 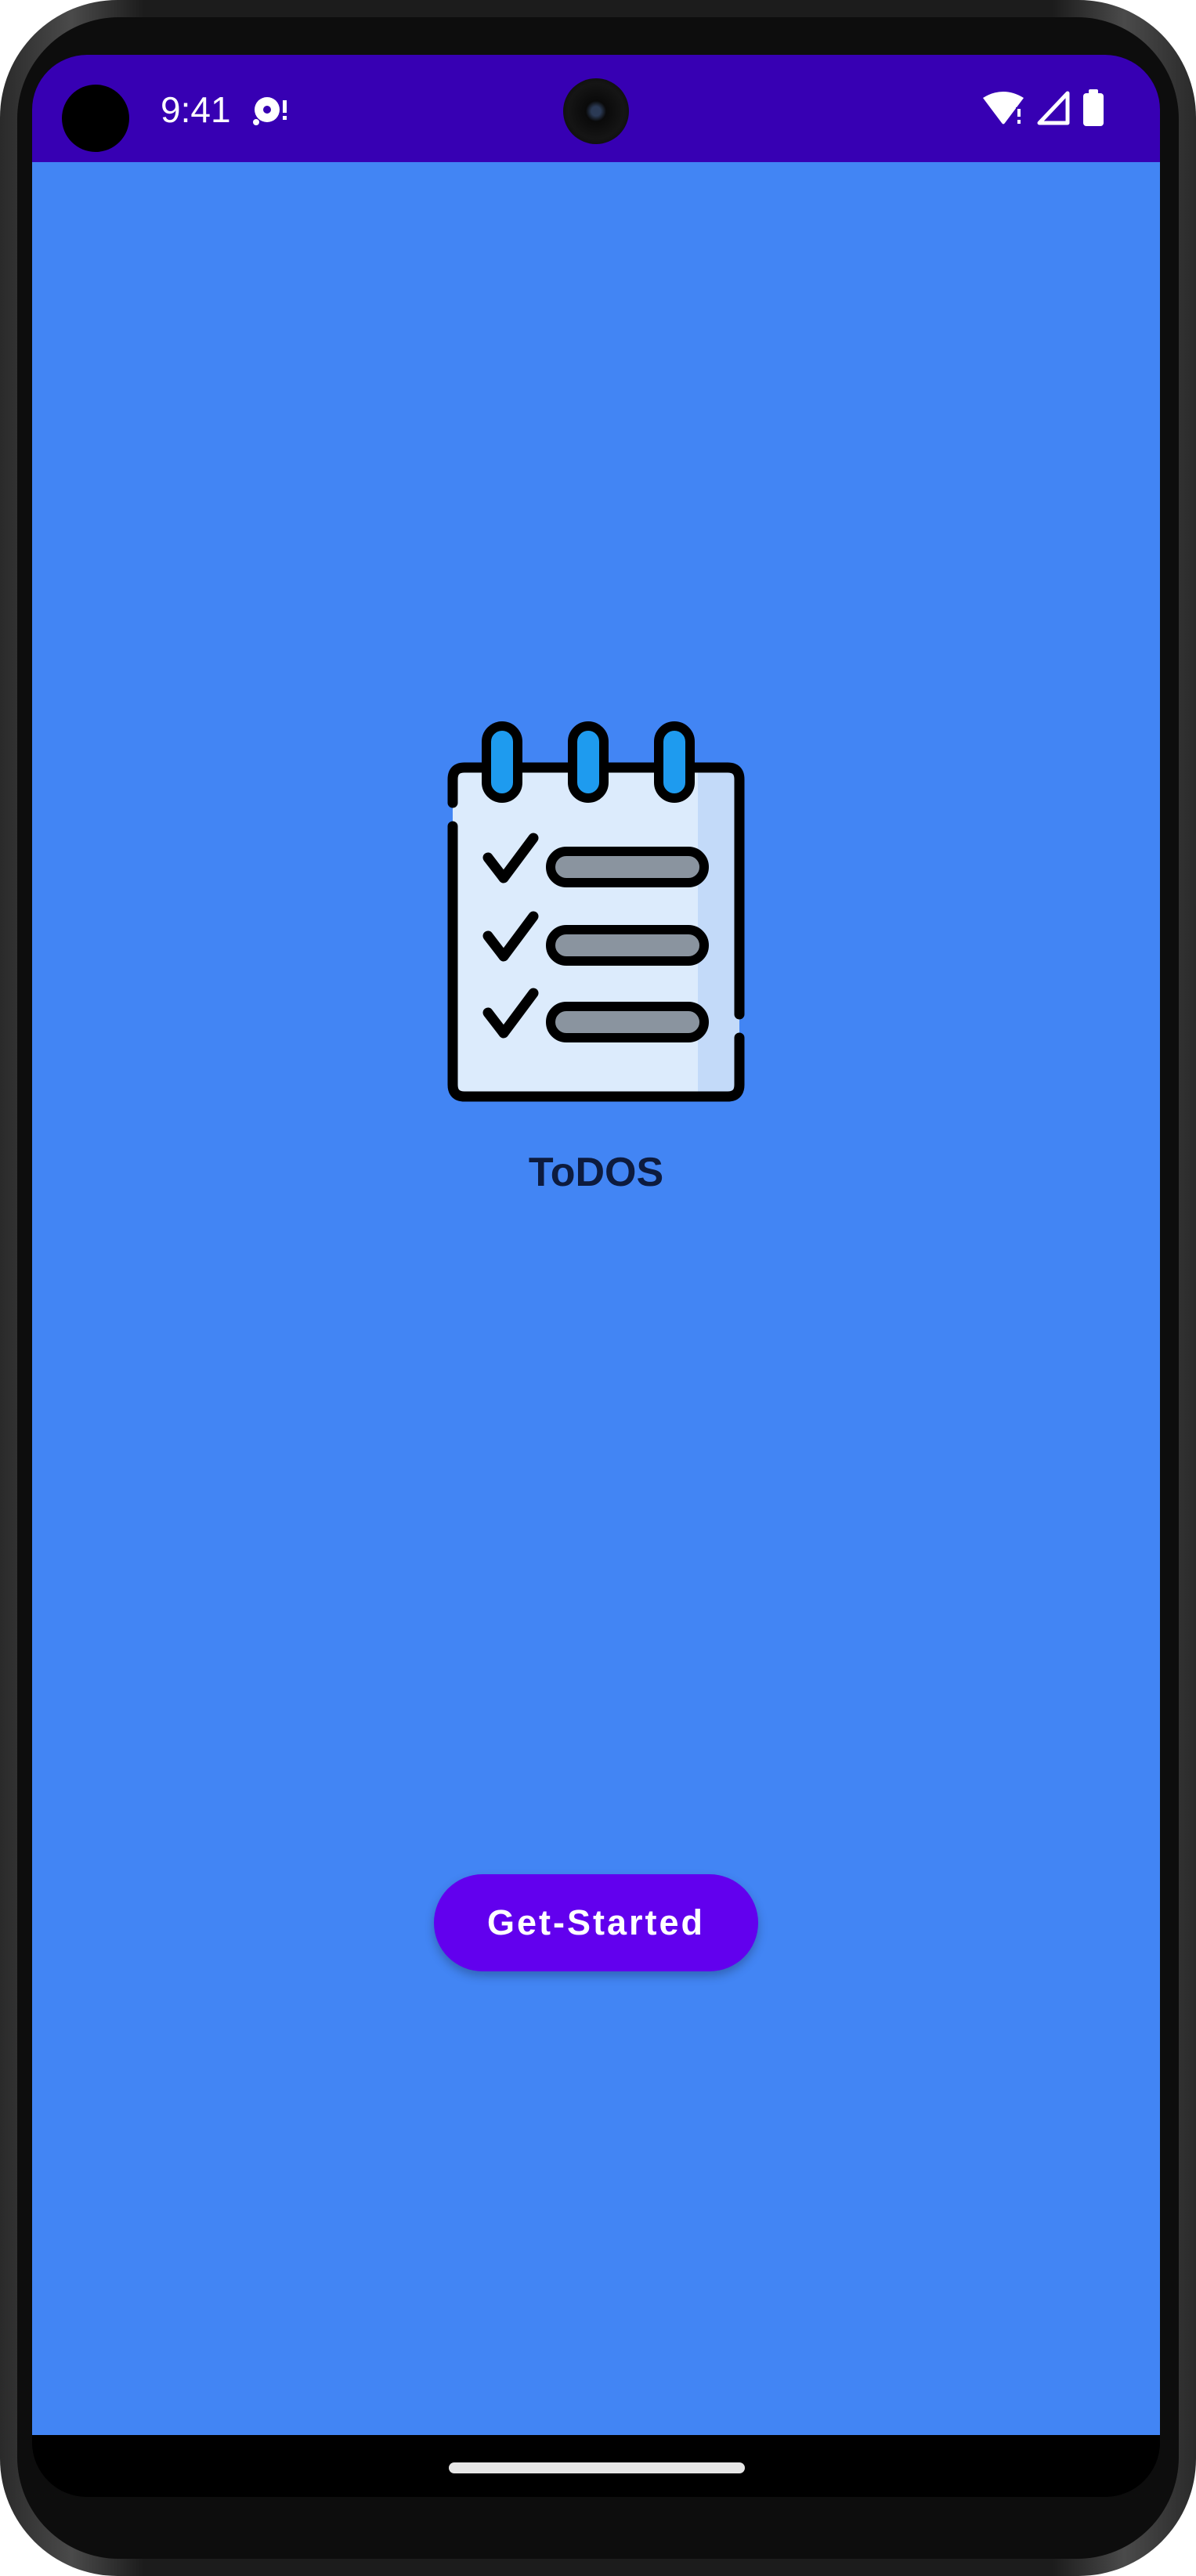 I want to click on get-started-button: Get-Started, so click(x=596, y=1922).